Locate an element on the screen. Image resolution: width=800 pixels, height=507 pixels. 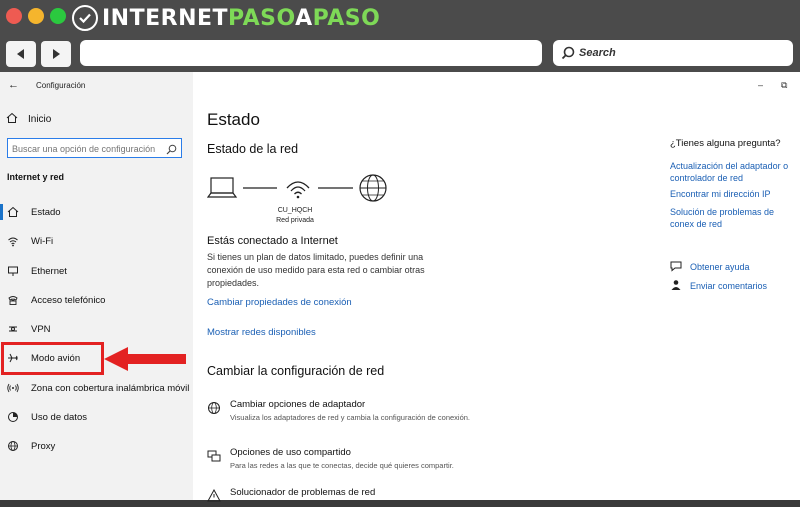
browser-forward-button is located at coordinates (56, 54).